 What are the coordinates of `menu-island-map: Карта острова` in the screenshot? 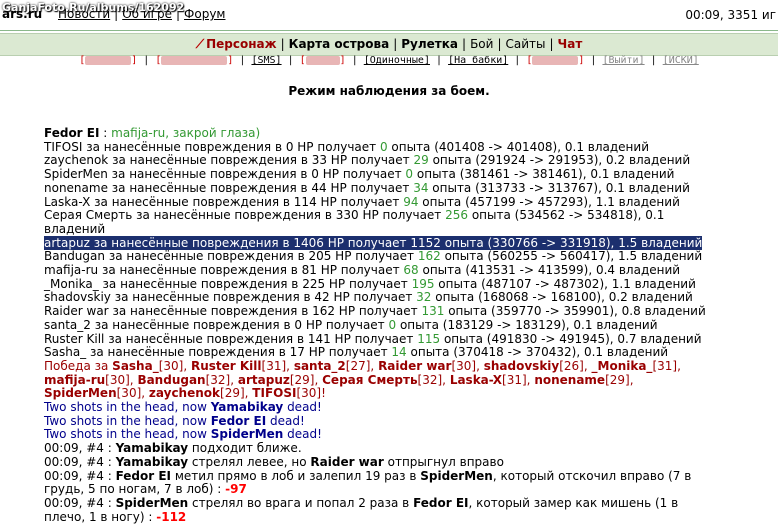 It's located at (339, 44).